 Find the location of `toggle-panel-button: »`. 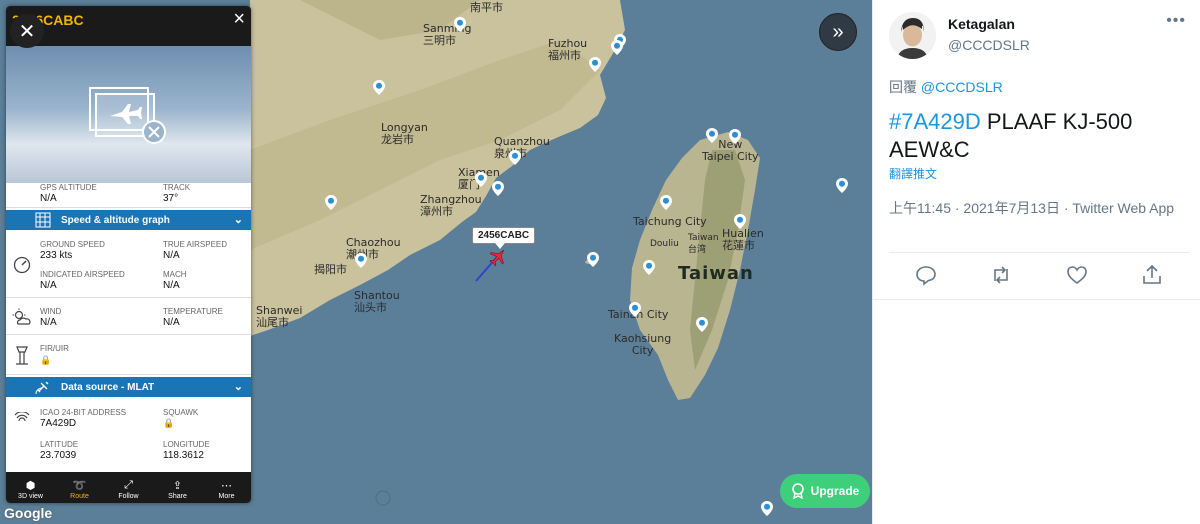

toggle-panel-button: » is located at coordinates (838, 32).